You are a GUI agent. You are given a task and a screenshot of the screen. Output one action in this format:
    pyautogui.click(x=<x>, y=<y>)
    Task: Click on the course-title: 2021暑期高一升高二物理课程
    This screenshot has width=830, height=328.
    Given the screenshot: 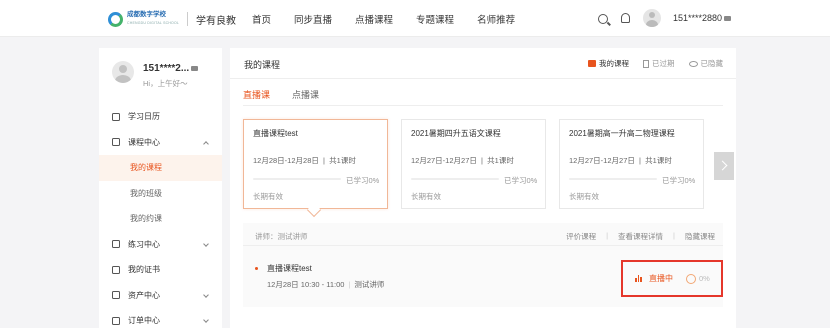 What is the action you would take?
    pyautogui.click(x=622, y=133)
    